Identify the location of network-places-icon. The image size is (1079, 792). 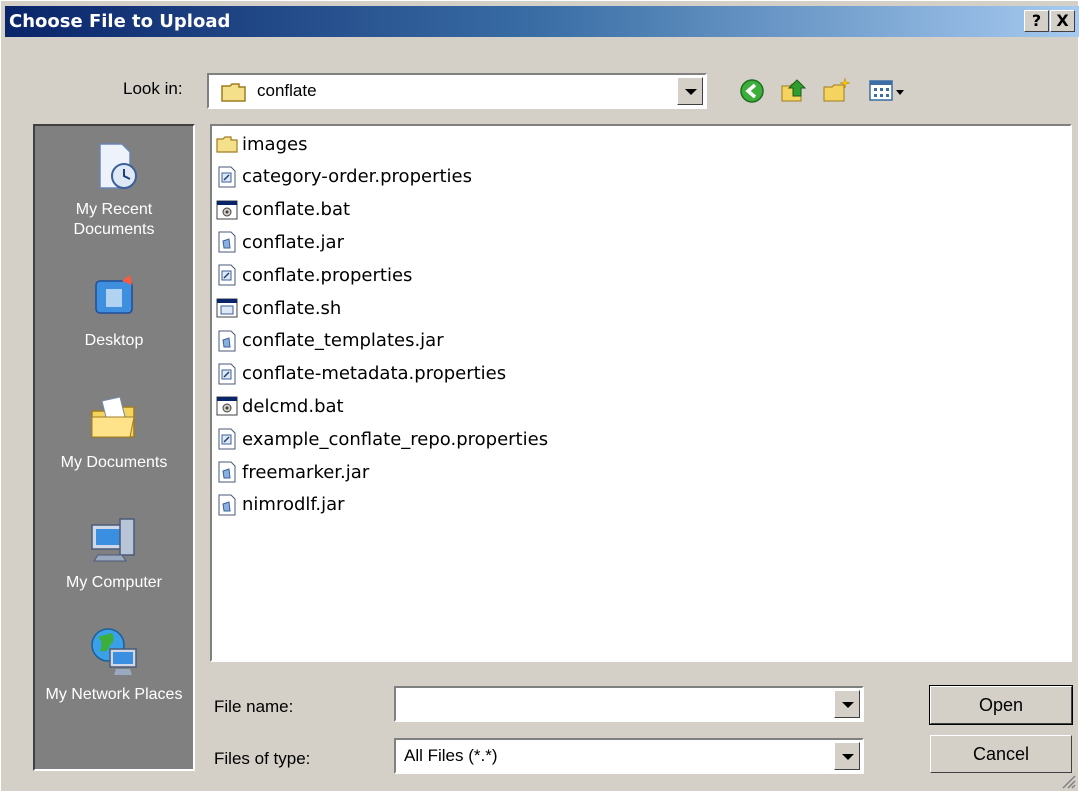
(114, 651).